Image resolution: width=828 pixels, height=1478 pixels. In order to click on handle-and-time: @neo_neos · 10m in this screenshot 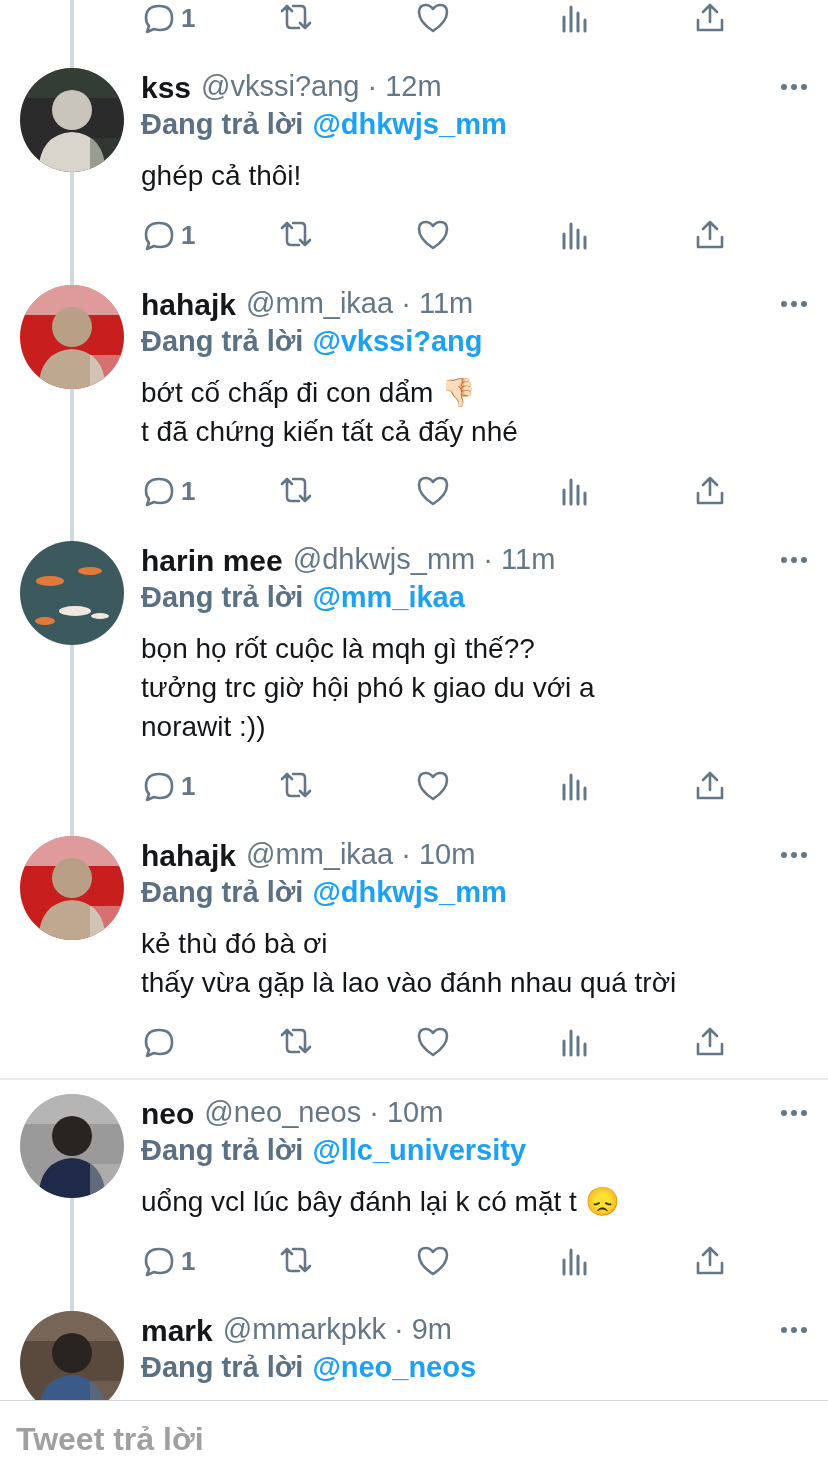, I will do `click(324, 1113)`.